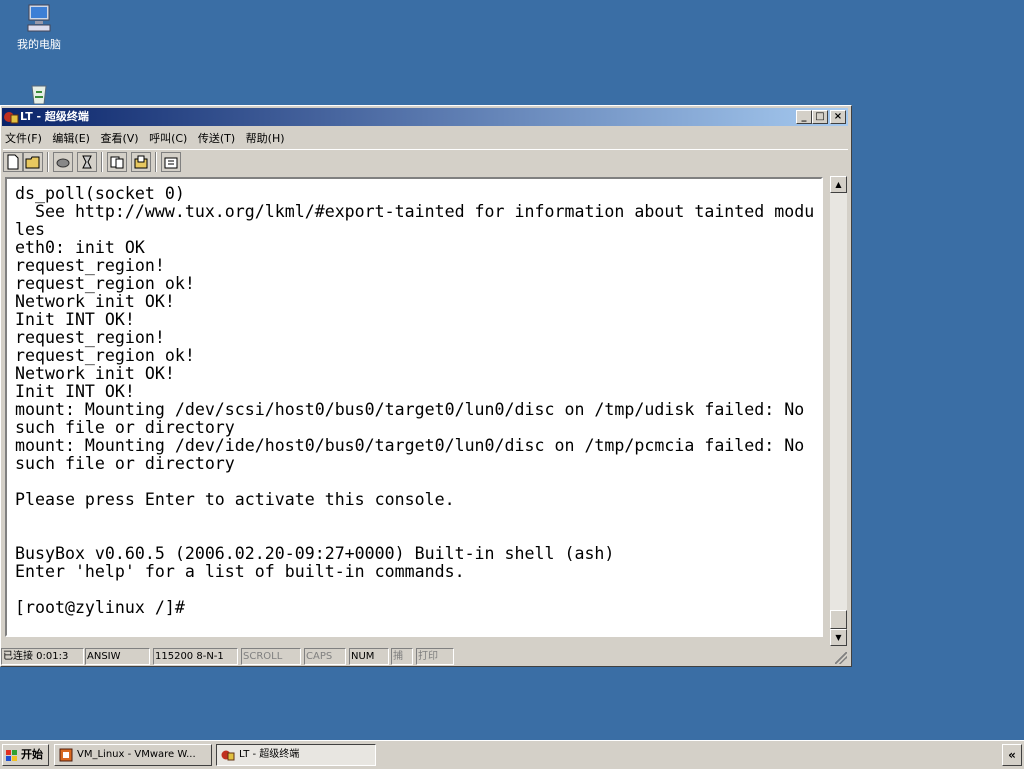 The height and width of the screenshot is (769, 1024). I want to click on receive-icon, so click(141, 162).